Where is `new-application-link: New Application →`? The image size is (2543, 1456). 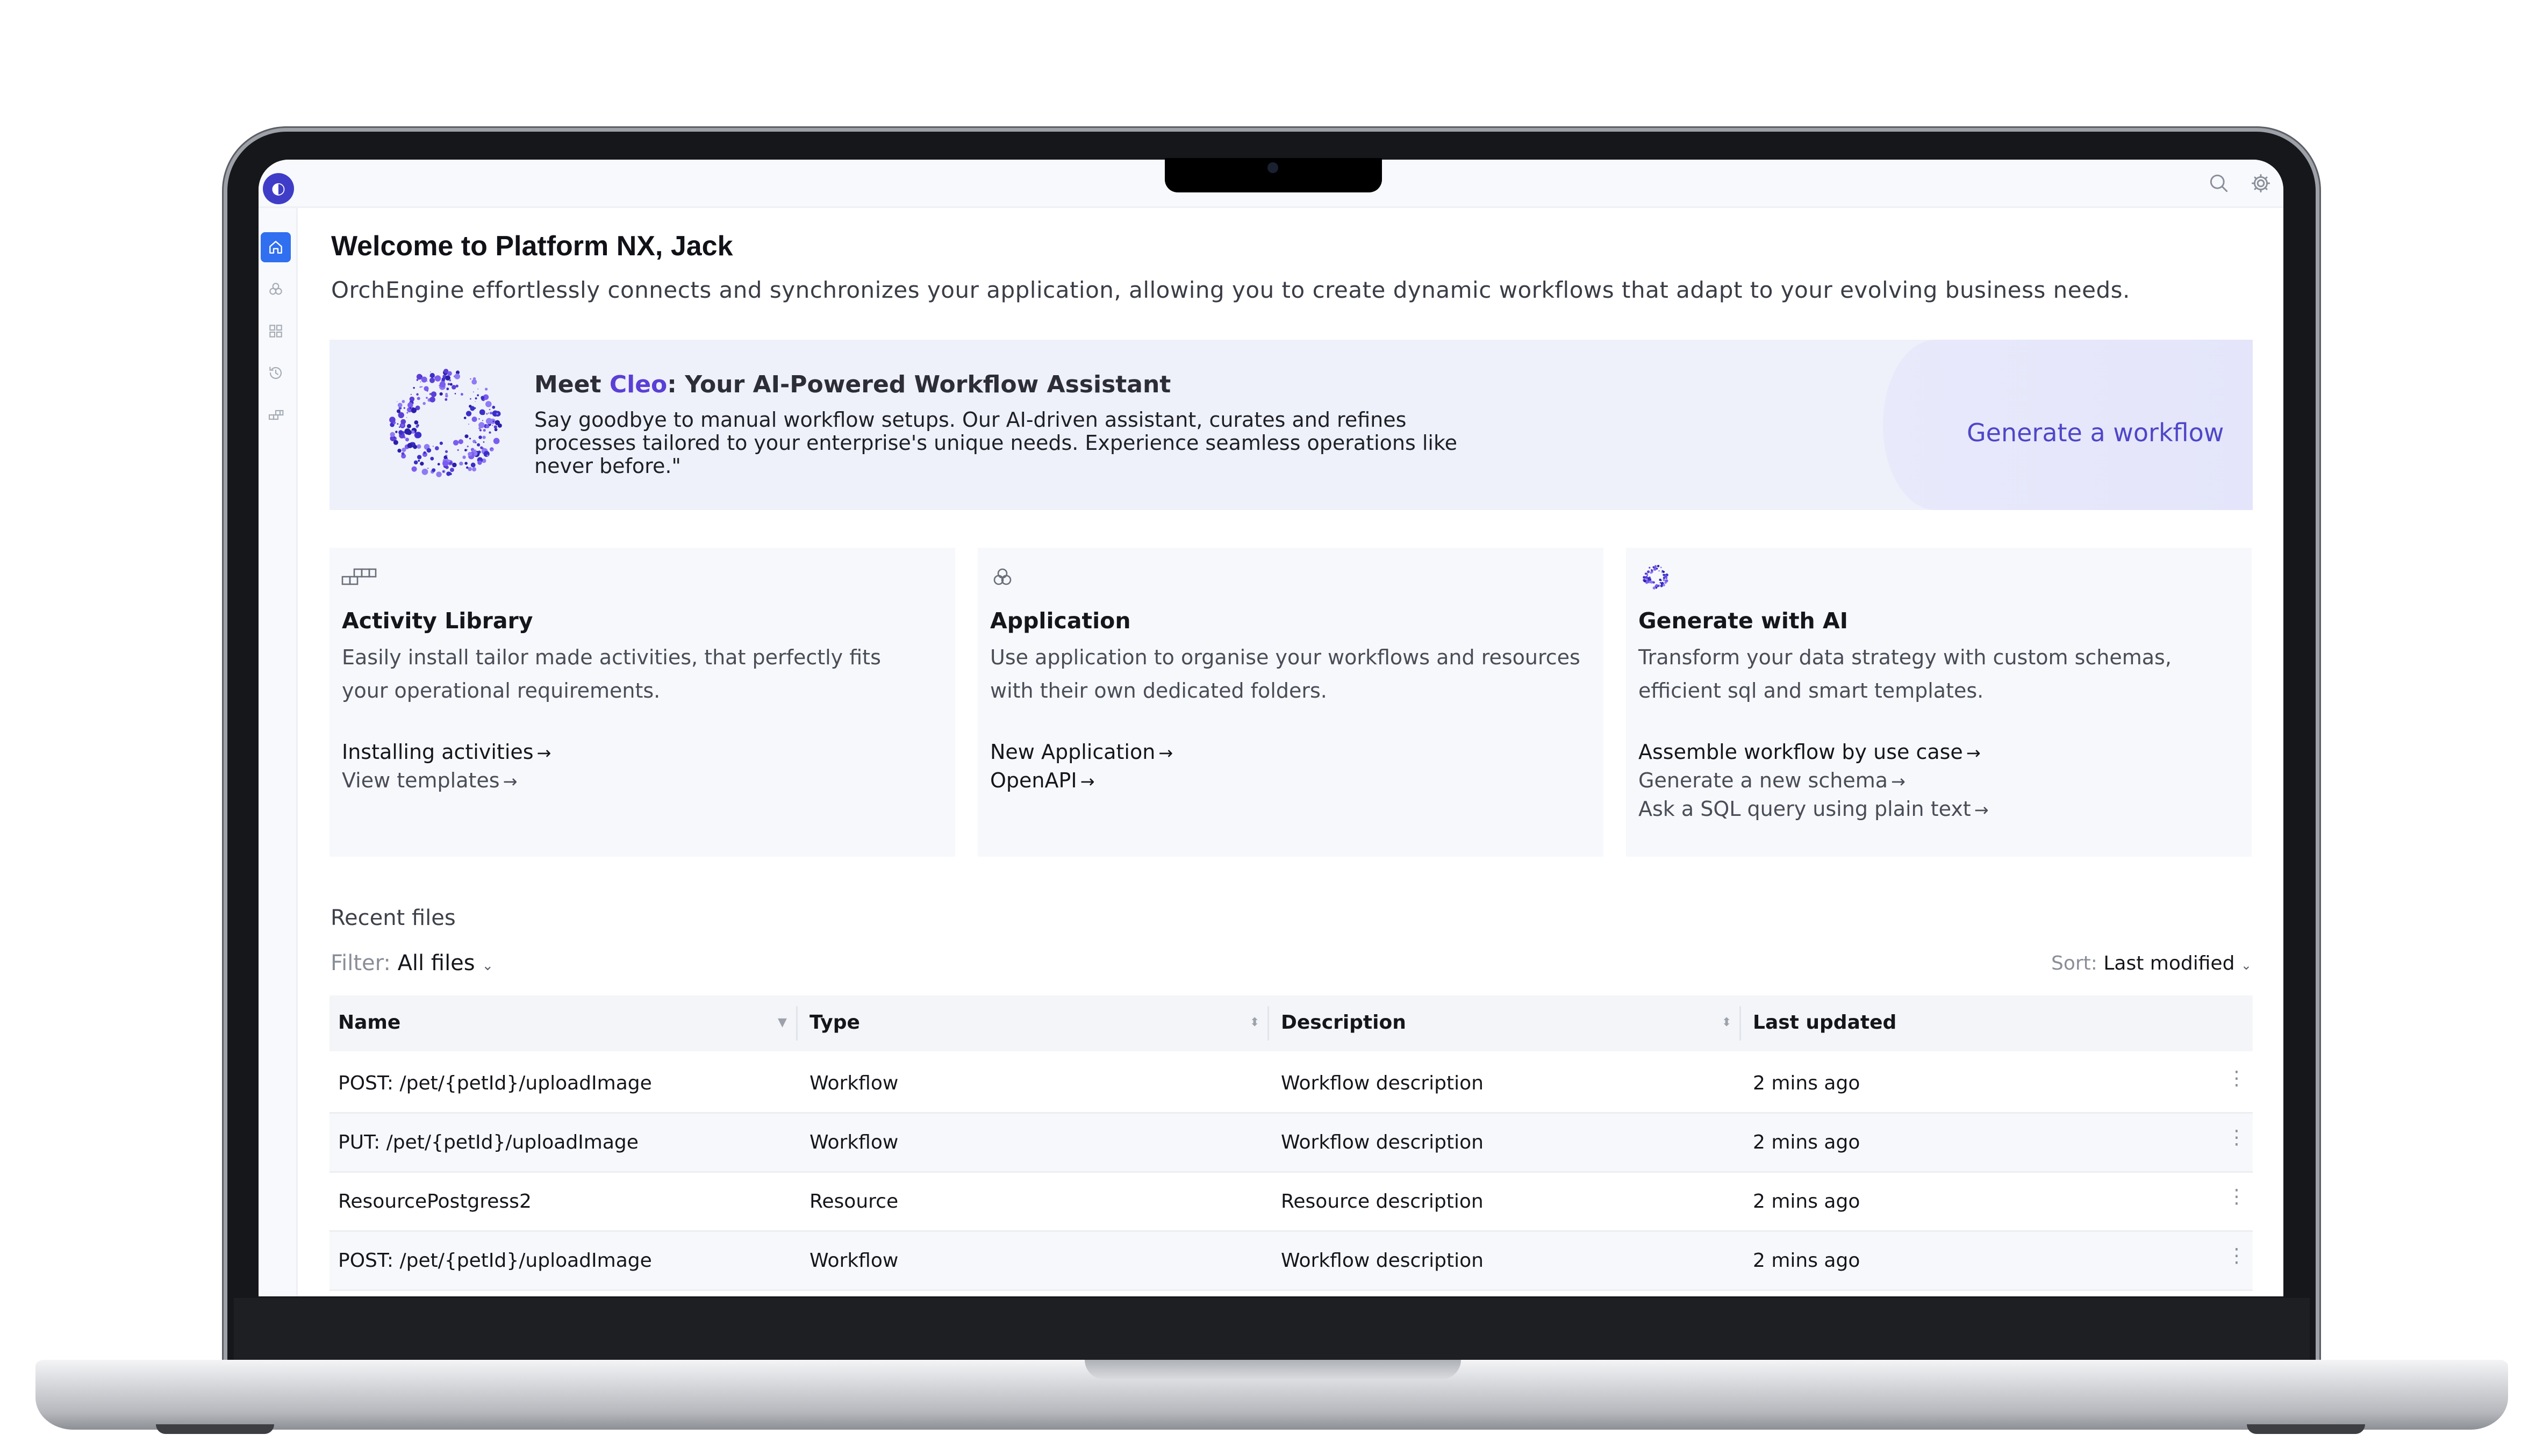 new-application-link: New Application → is located at coordinates (1081, 753).